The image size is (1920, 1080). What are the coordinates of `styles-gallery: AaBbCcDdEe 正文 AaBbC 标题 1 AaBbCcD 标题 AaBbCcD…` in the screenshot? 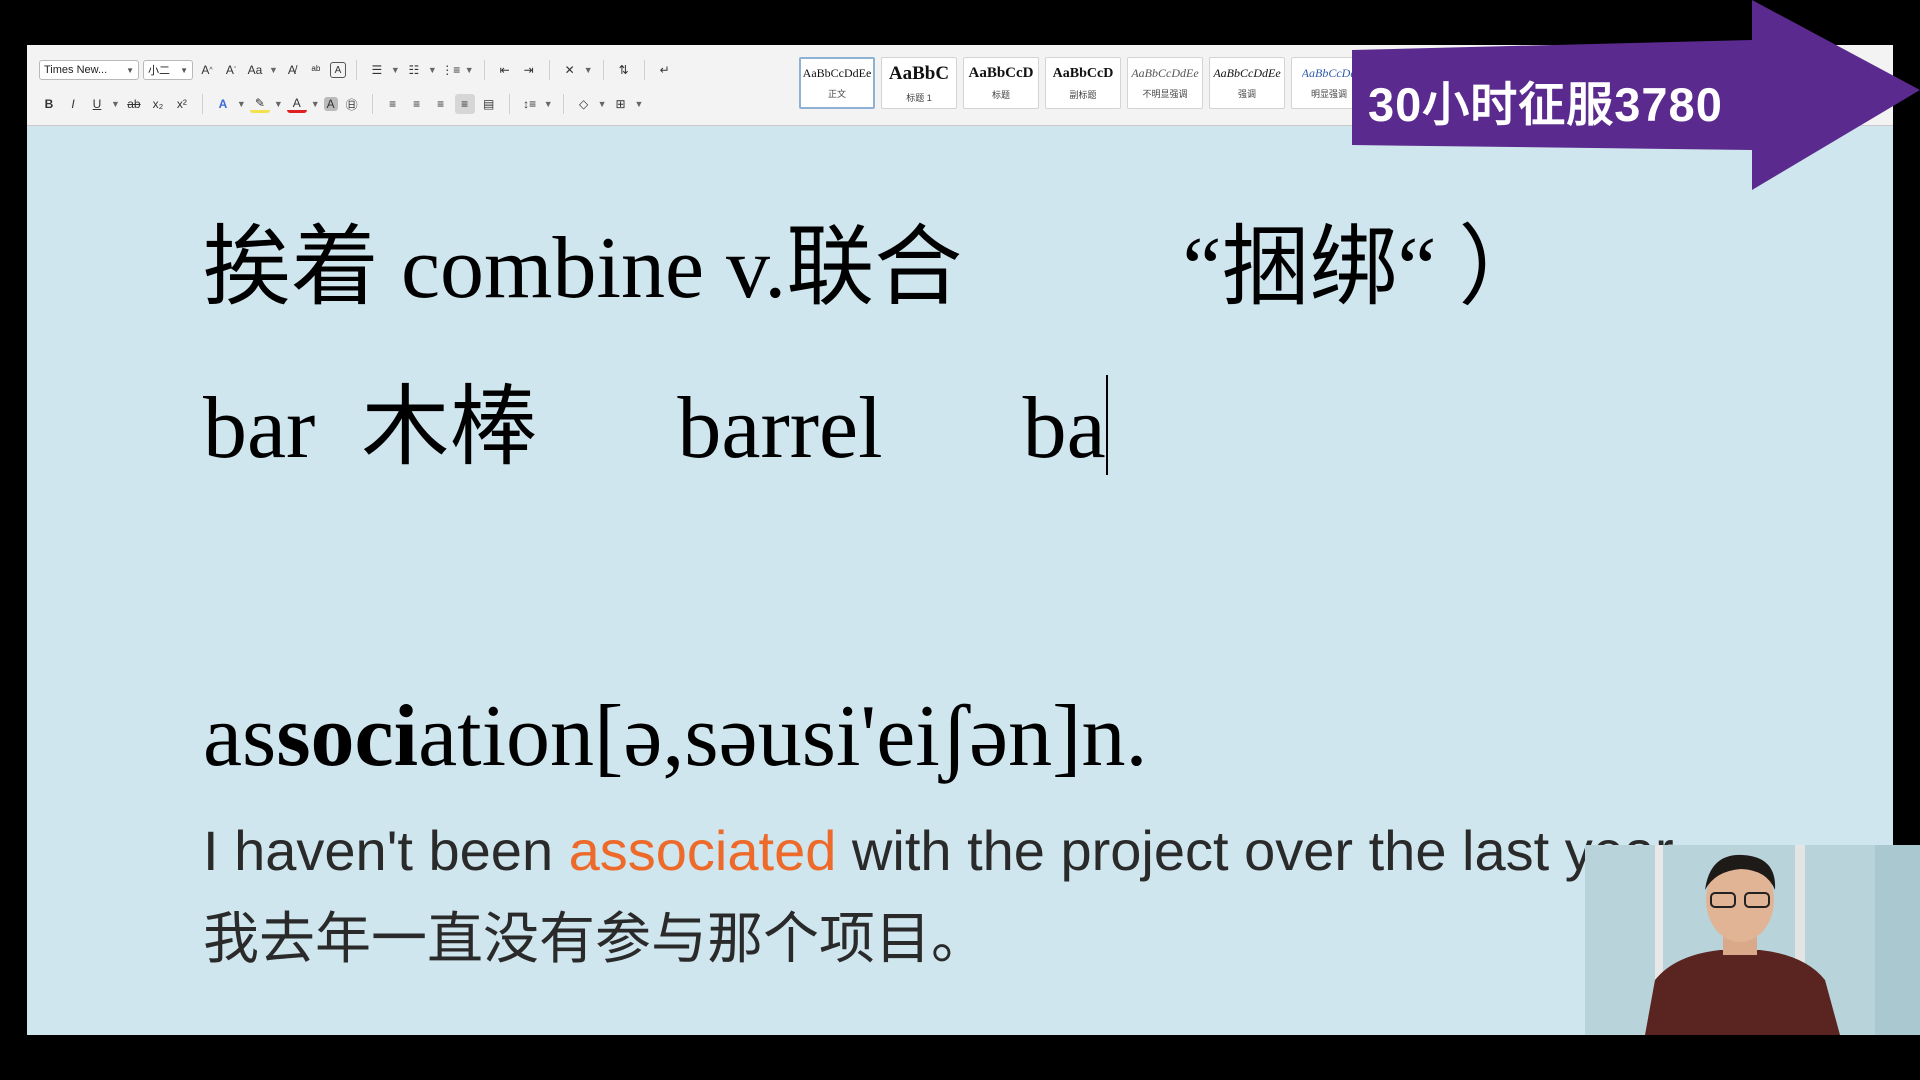 It's located at (1083, 83).